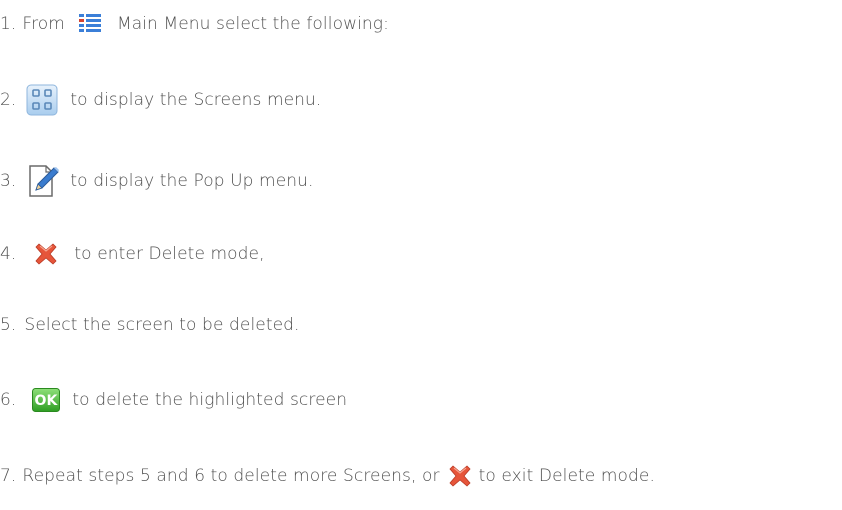 The height and width of the screenshot is (510, 842). Describe the element at coordinates (192, 181) in the screenshot. I see `step-text: to display the Pop Up menu.` at that location.